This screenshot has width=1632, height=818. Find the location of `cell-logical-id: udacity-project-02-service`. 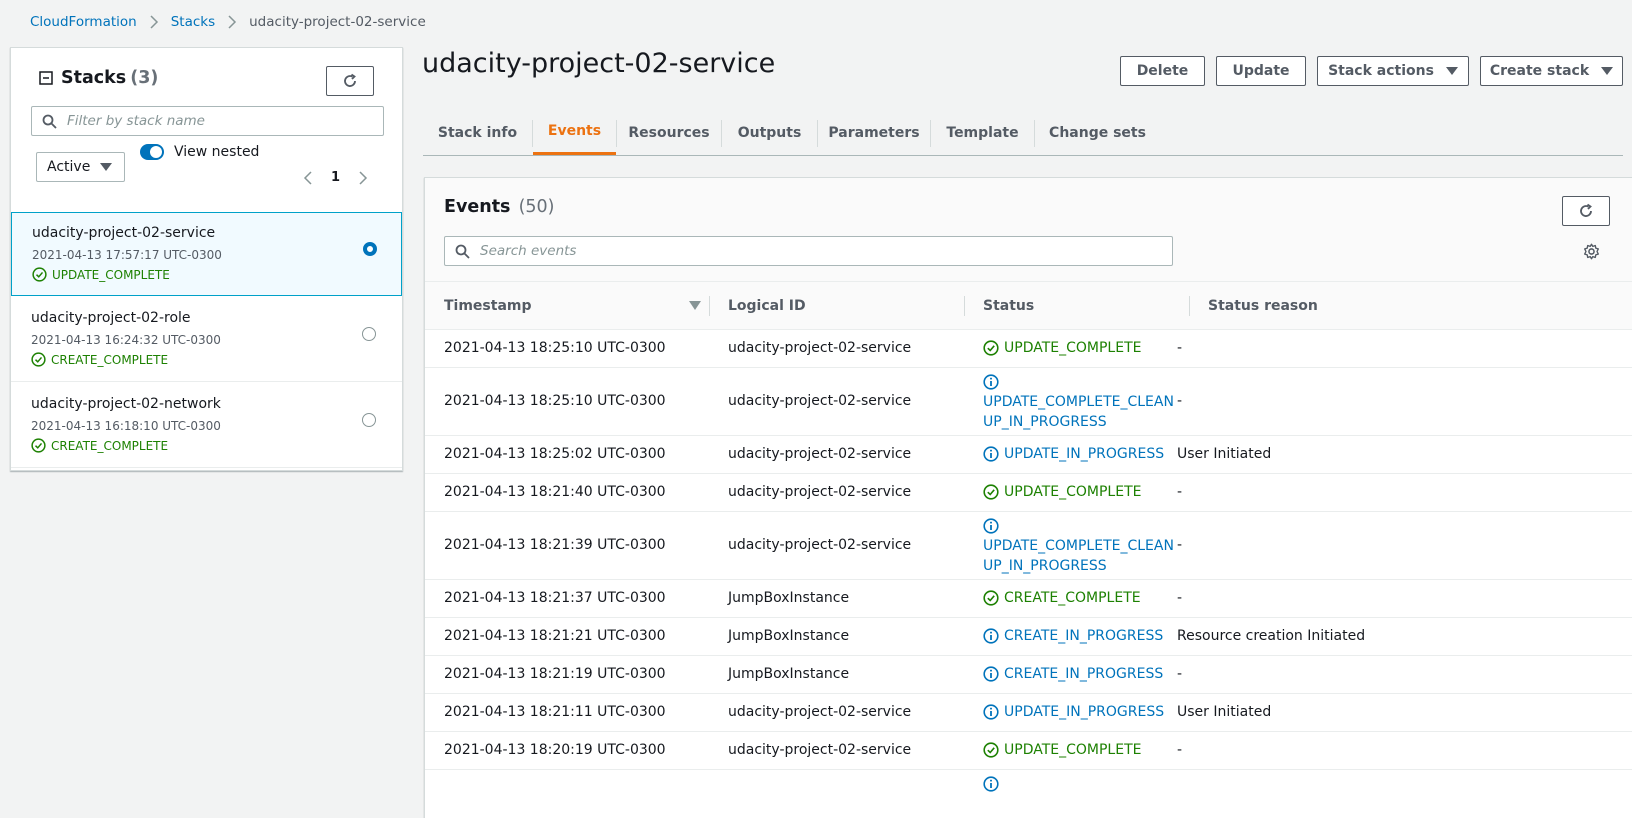

cell-logical-id: udacity-project-02-service is located at coordinates (820, 401).